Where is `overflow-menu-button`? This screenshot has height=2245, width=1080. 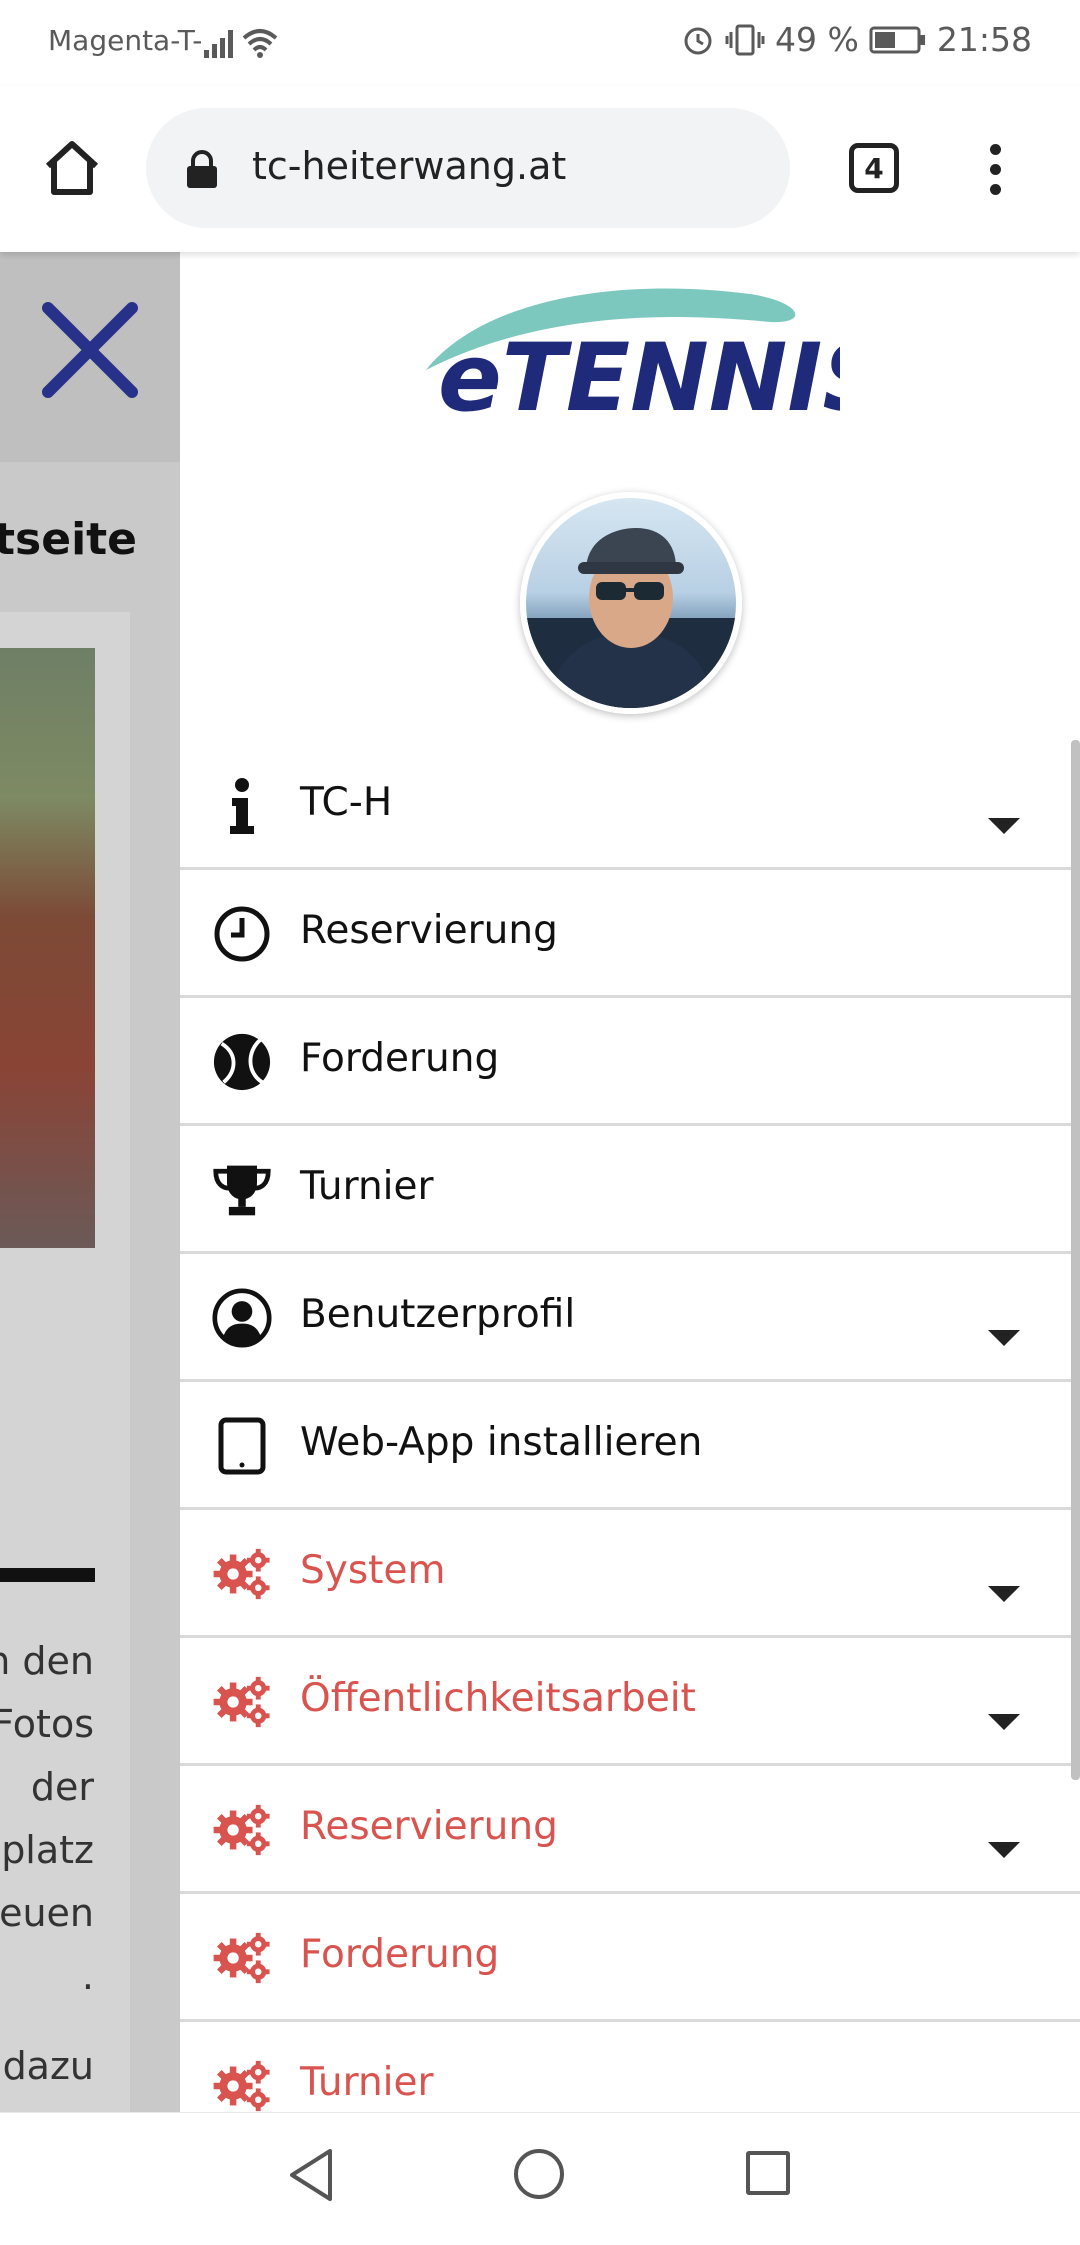
overflow-menu-button is located at coordinates (995, 170).